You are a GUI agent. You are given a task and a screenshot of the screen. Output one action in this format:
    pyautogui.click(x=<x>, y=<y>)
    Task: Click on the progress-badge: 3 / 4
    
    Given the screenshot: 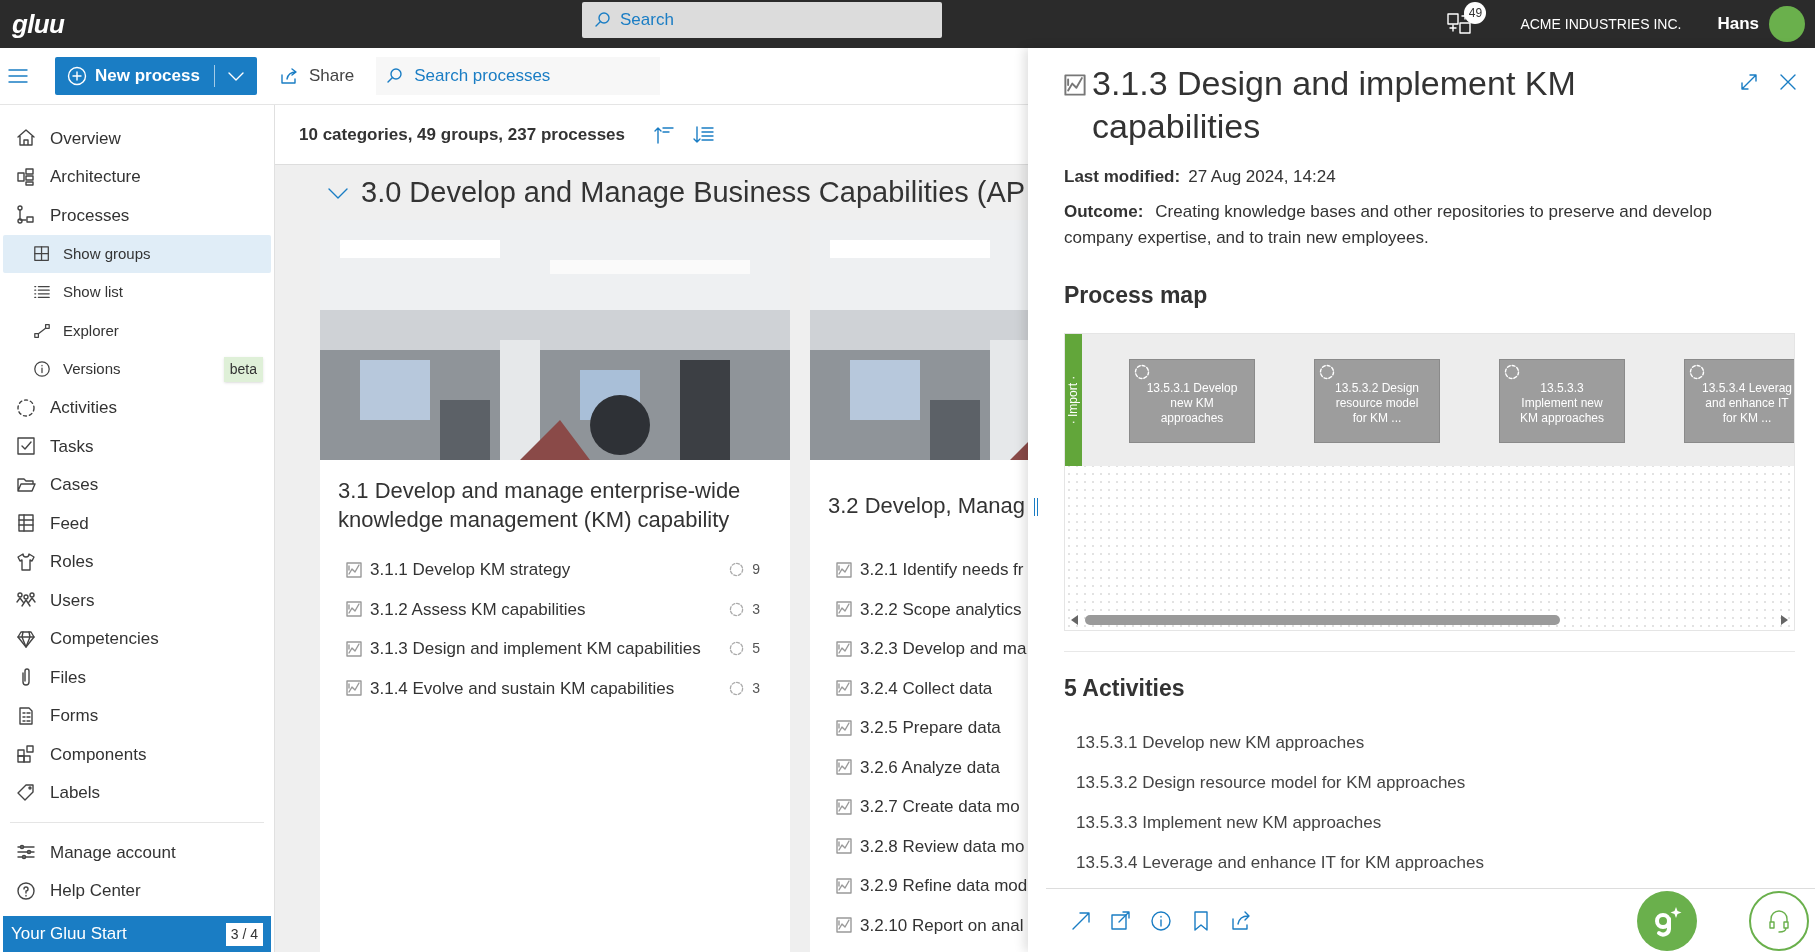 What is the action you would take?
    pyautogui.click(x=244, y=934)
    